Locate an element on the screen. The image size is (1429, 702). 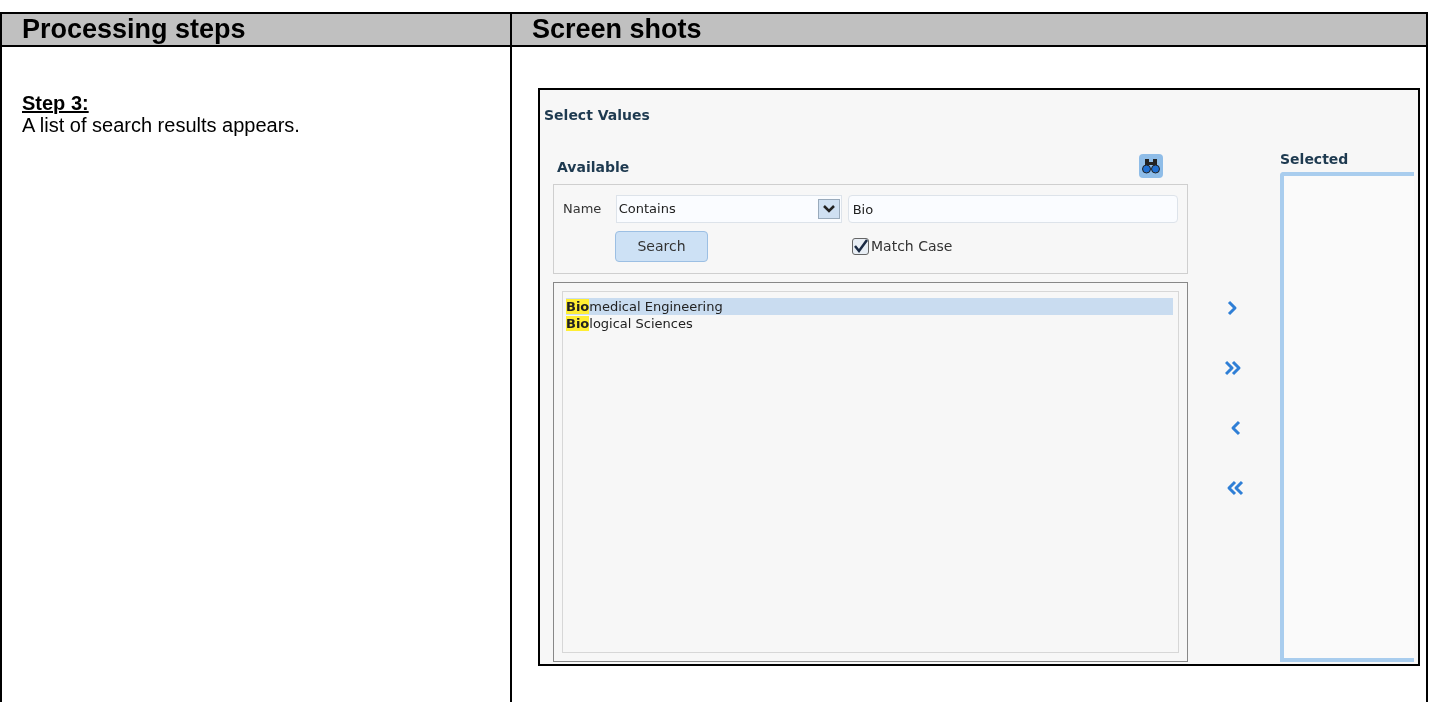
match-case-label: Match Case is located at coordinates (912, 246).